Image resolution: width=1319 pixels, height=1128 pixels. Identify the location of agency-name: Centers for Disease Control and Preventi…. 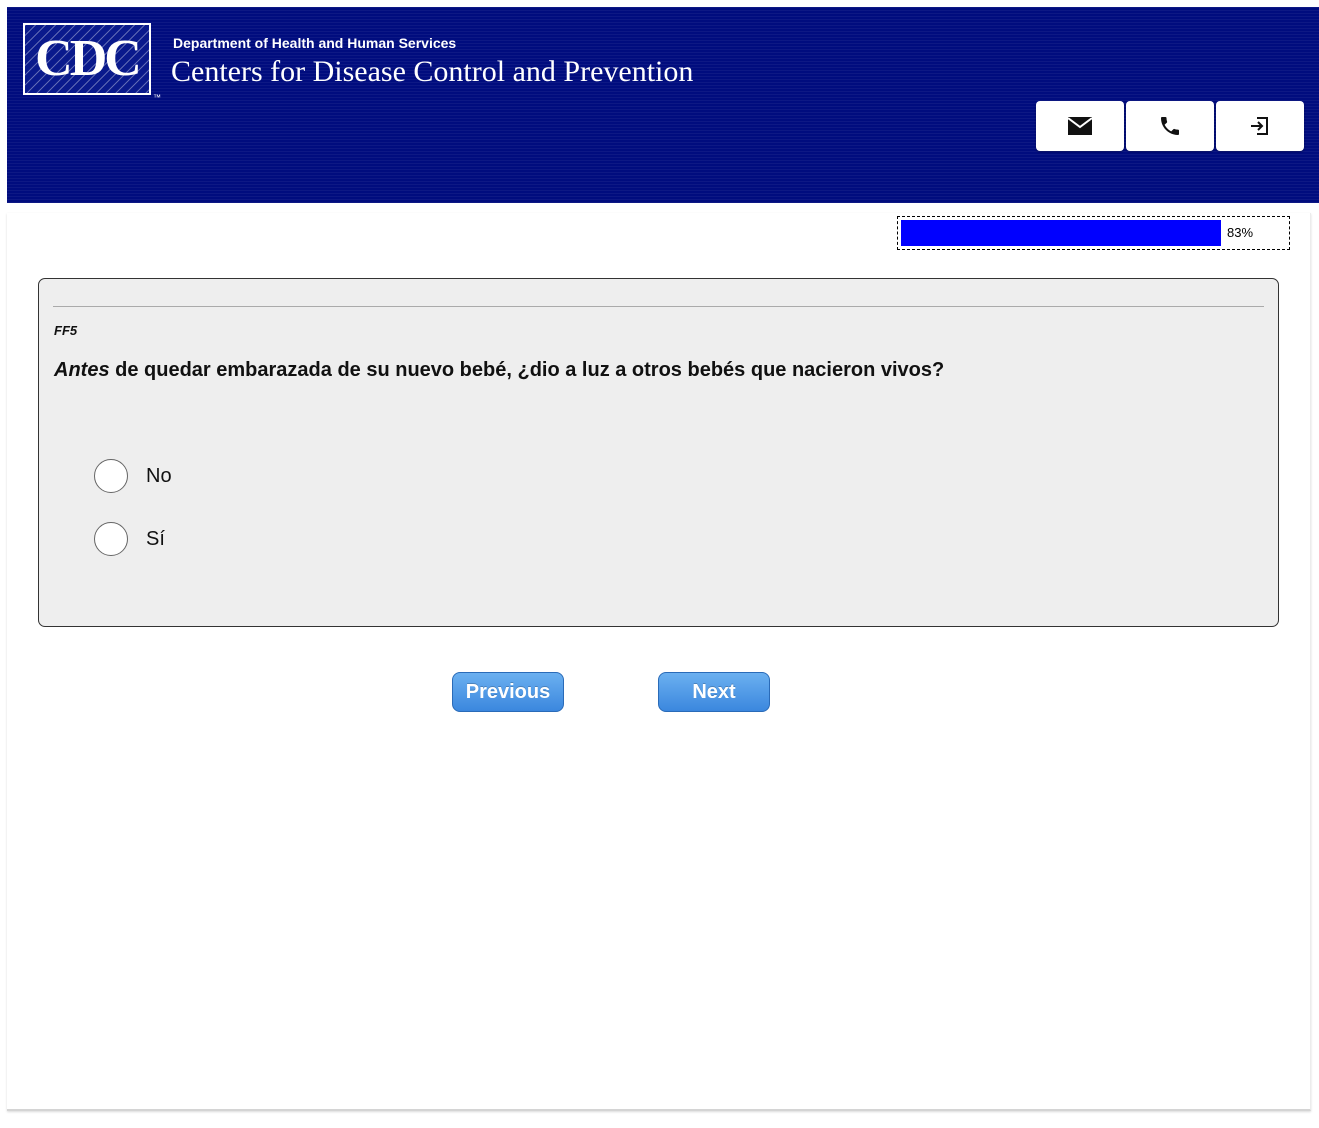
(432, 71).